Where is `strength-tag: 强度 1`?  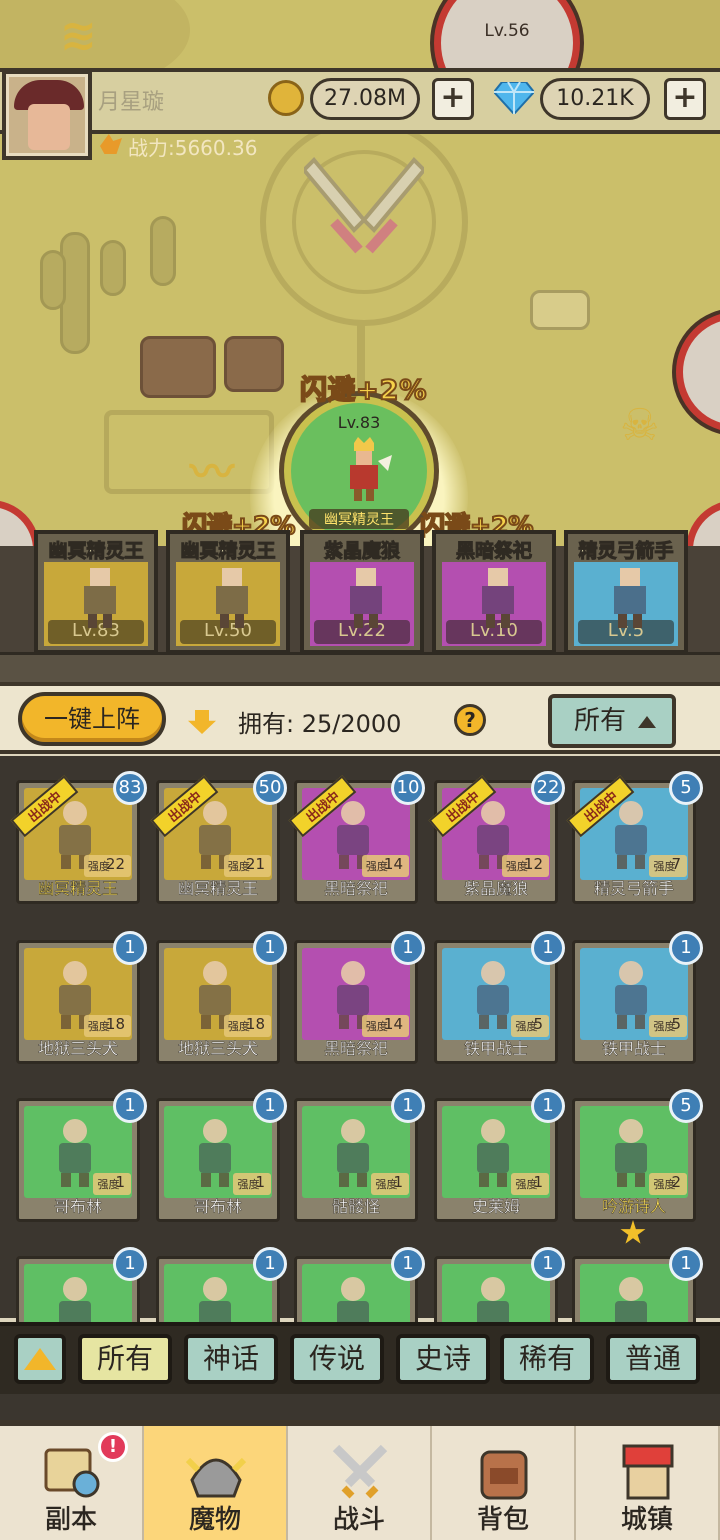 strength-tag: 强度 1 is located at coordinates (112, 1184).